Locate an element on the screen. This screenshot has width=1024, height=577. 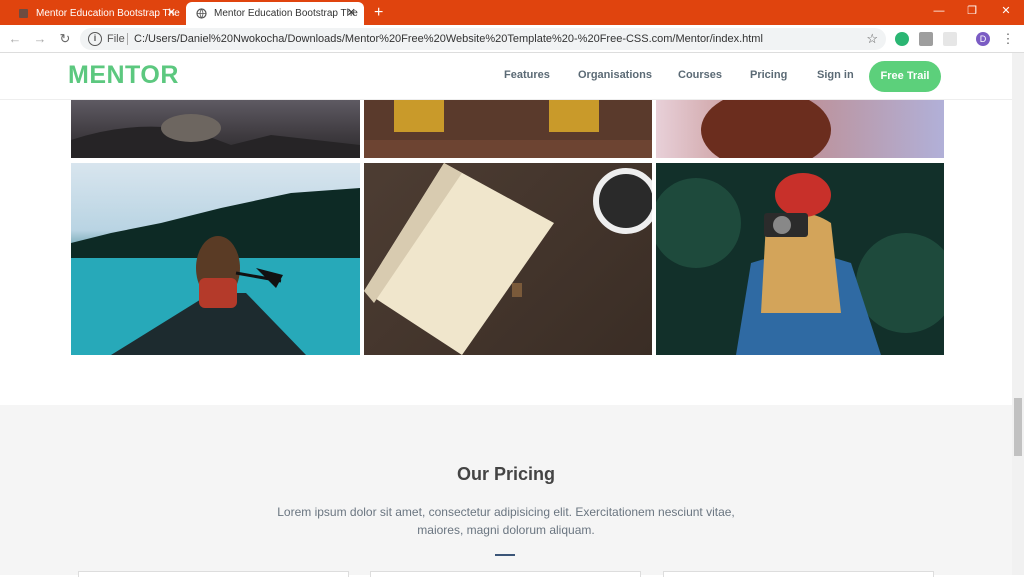
divider is located at coordinates (127, 39).